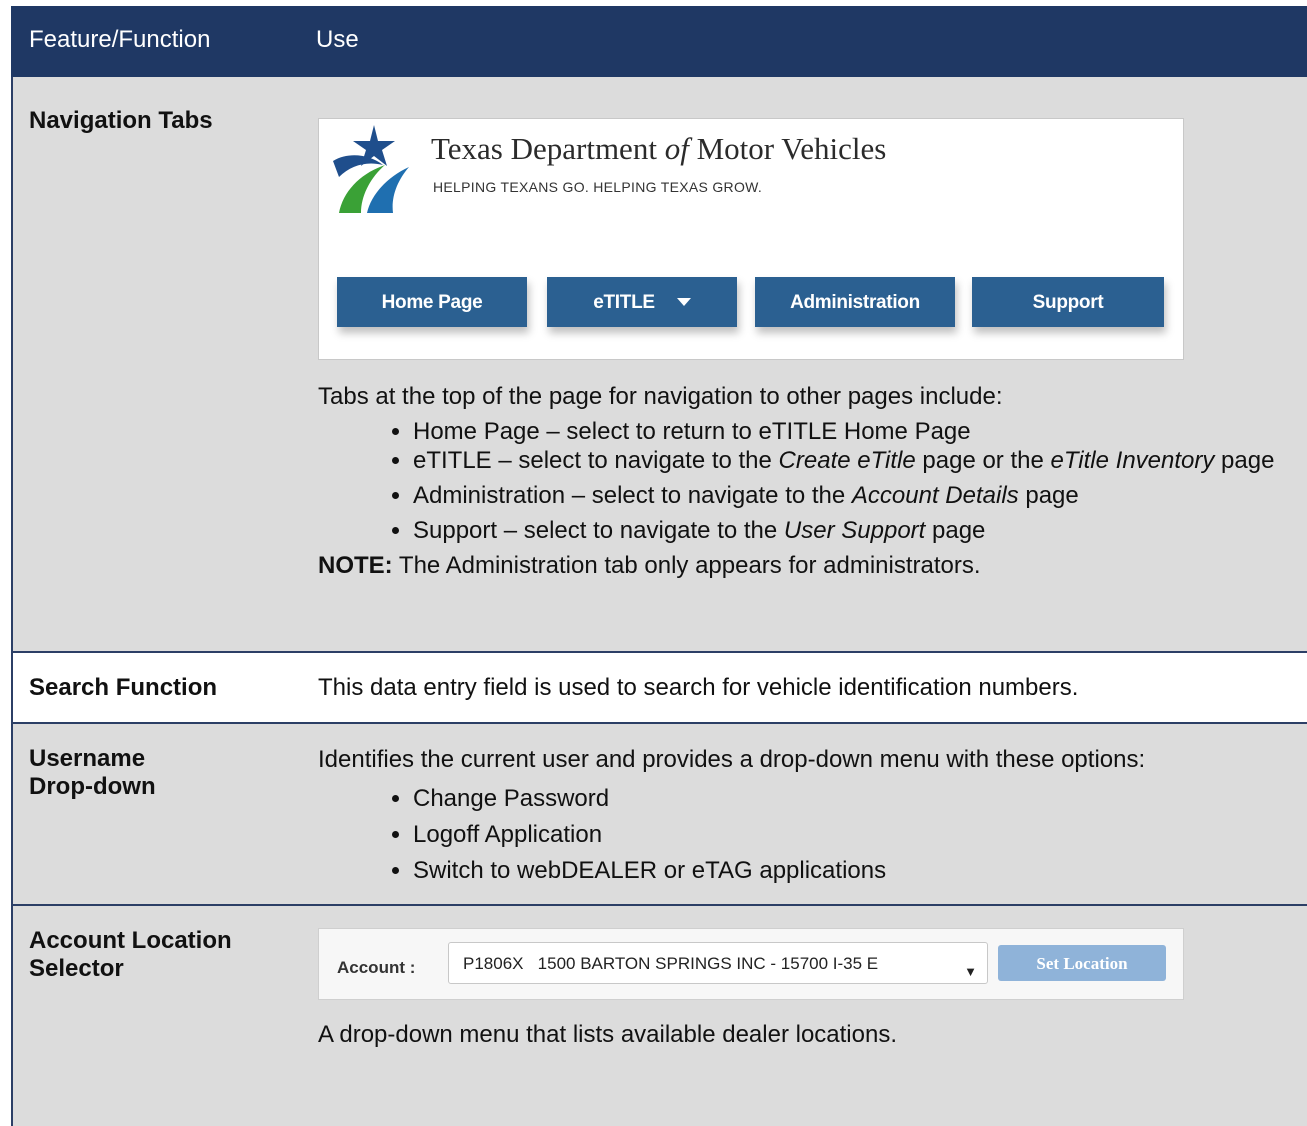  I want to click on feature-username-dropdown: Username Drop-down, so click(92, 772).